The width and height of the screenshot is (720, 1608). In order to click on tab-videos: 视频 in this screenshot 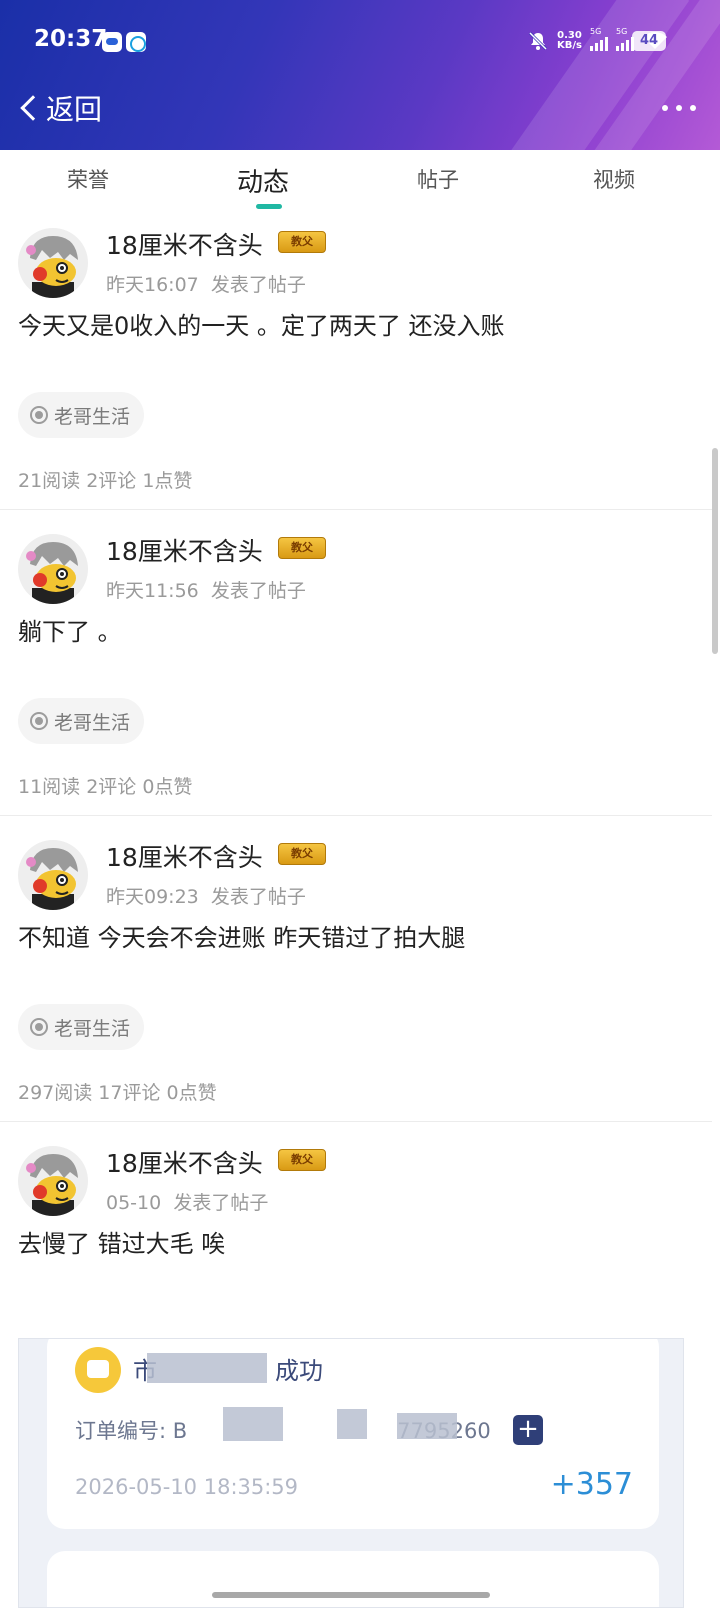, I will do `click(614, 179)`.